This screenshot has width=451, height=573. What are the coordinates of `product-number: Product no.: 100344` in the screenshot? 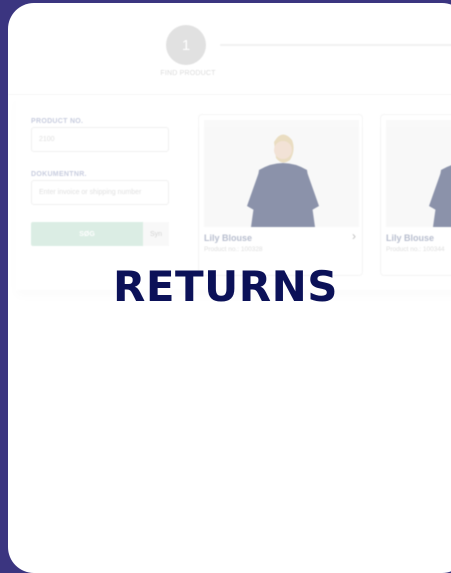 It's located at (415, 249).